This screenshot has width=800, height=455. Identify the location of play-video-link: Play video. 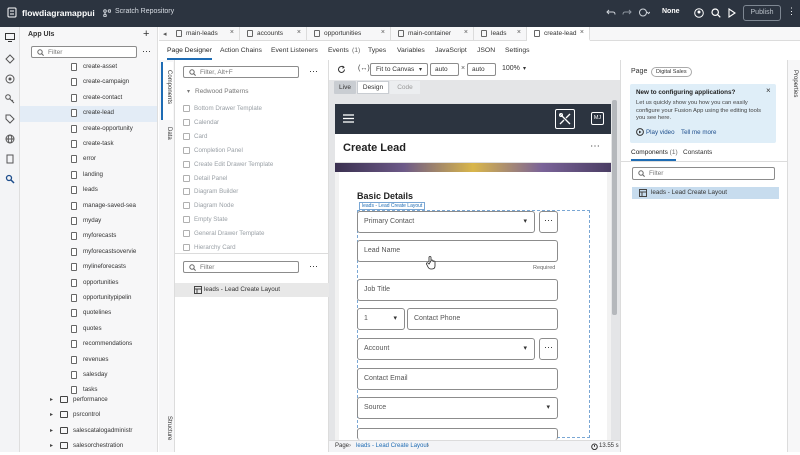
(660, 132).